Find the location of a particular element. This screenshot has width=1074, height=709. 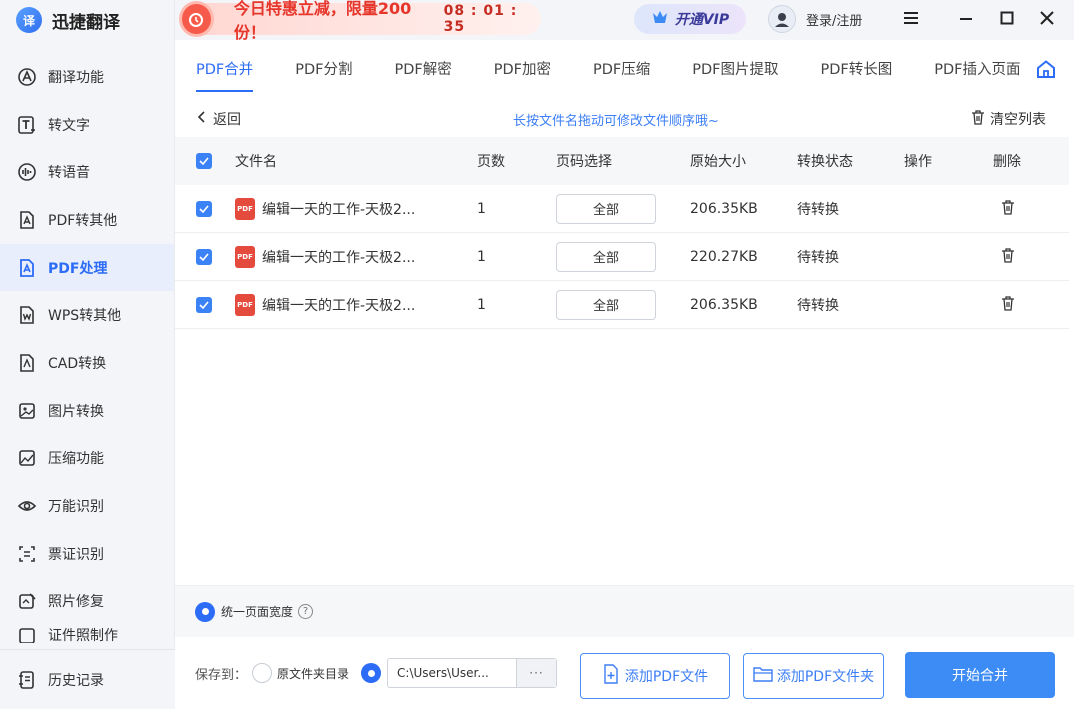

history-label: 历史记录 is located at coordinates (76, 680).